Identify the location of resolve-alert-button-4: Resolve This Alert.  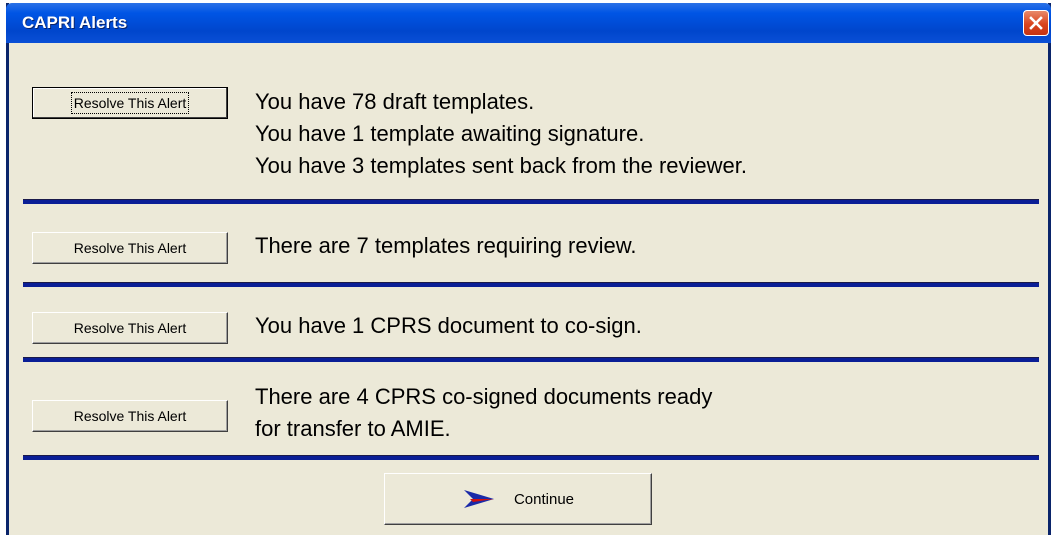
(130, 416).